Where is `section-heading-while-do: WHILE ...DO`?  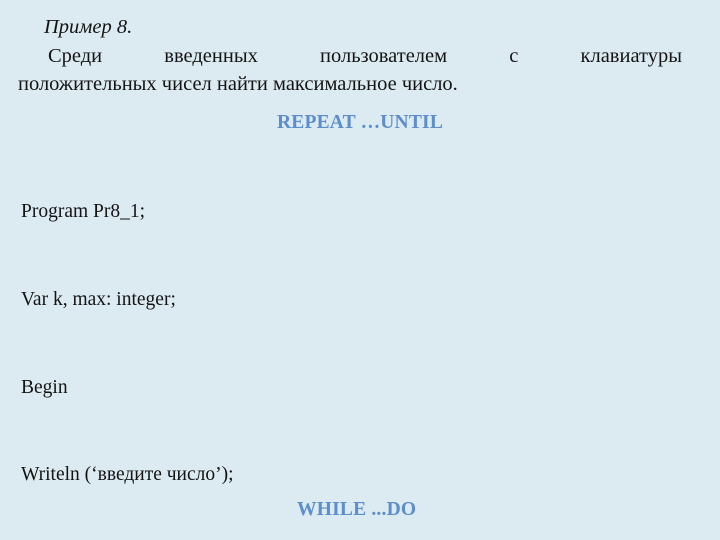 section-heading-while-do: WHILE ...DO is located at coordinates (357, 509).